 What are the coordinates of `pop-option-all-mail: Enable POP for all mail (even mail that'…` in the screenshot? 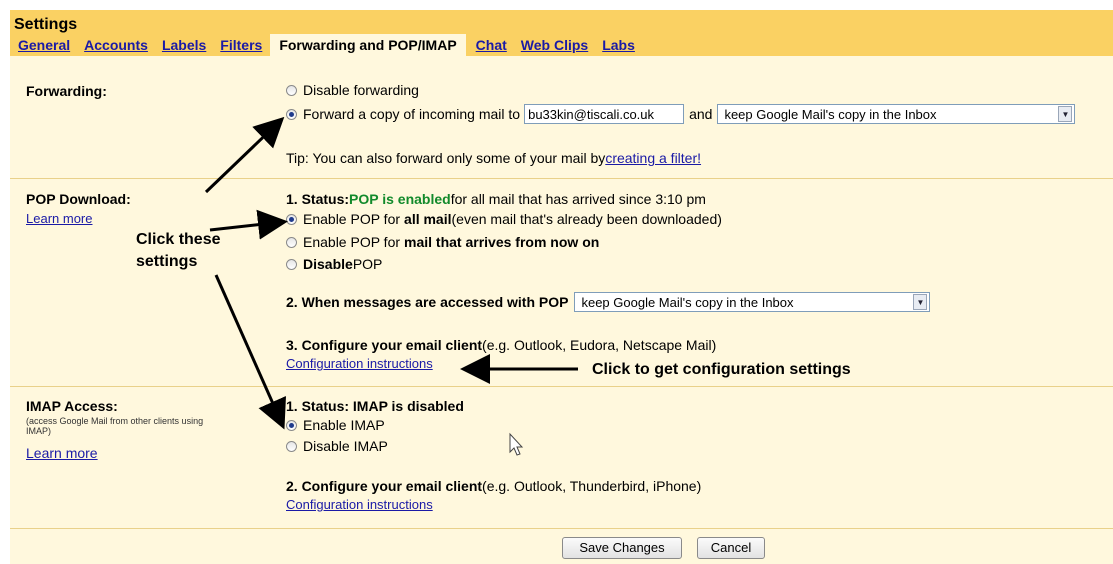 It's located at (504, 219).